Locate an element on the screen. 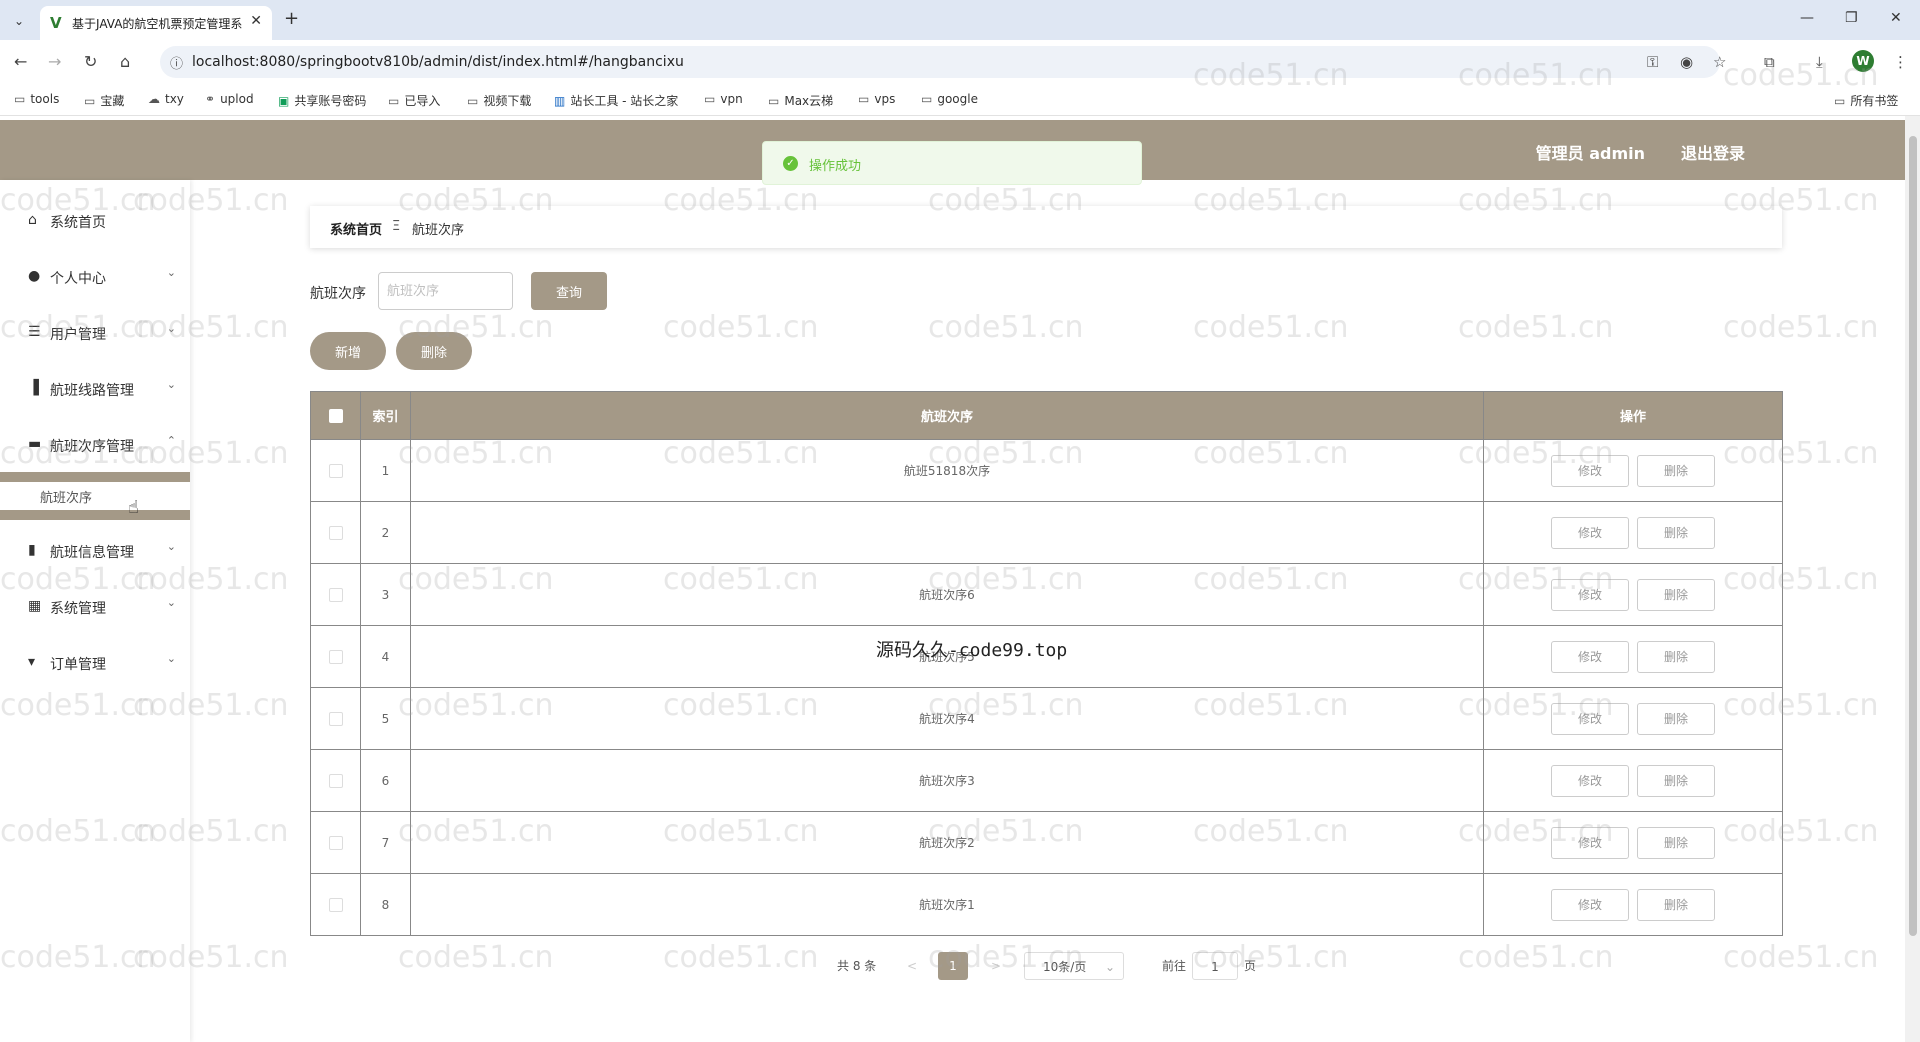  forward-icon: → is located at coordinates (54, 61).